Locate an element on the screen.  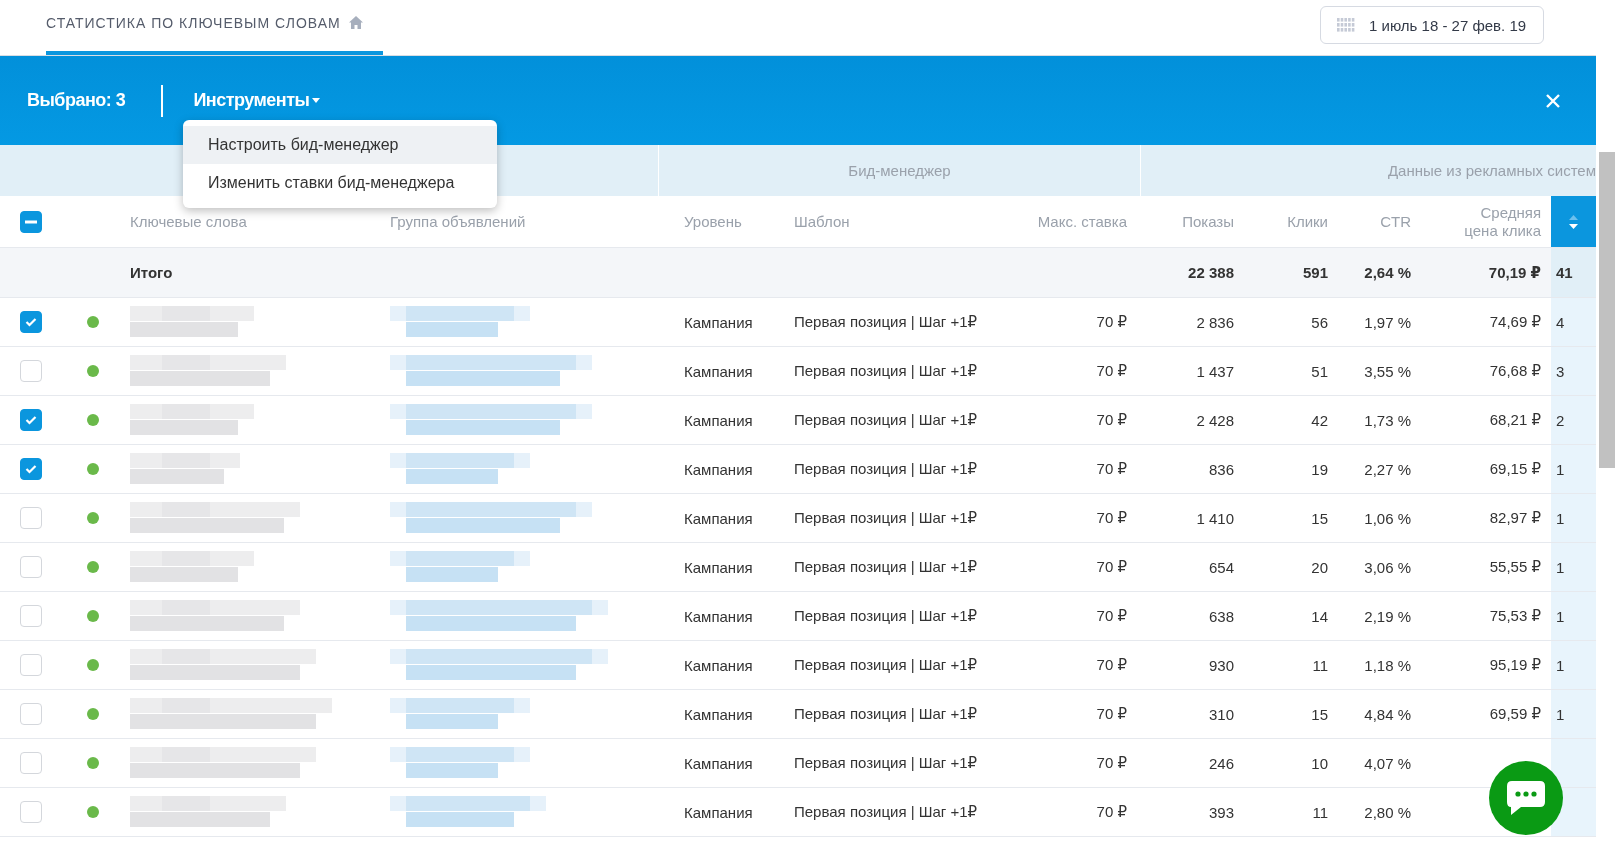
minus-icon is located at coordinates (31, 221).